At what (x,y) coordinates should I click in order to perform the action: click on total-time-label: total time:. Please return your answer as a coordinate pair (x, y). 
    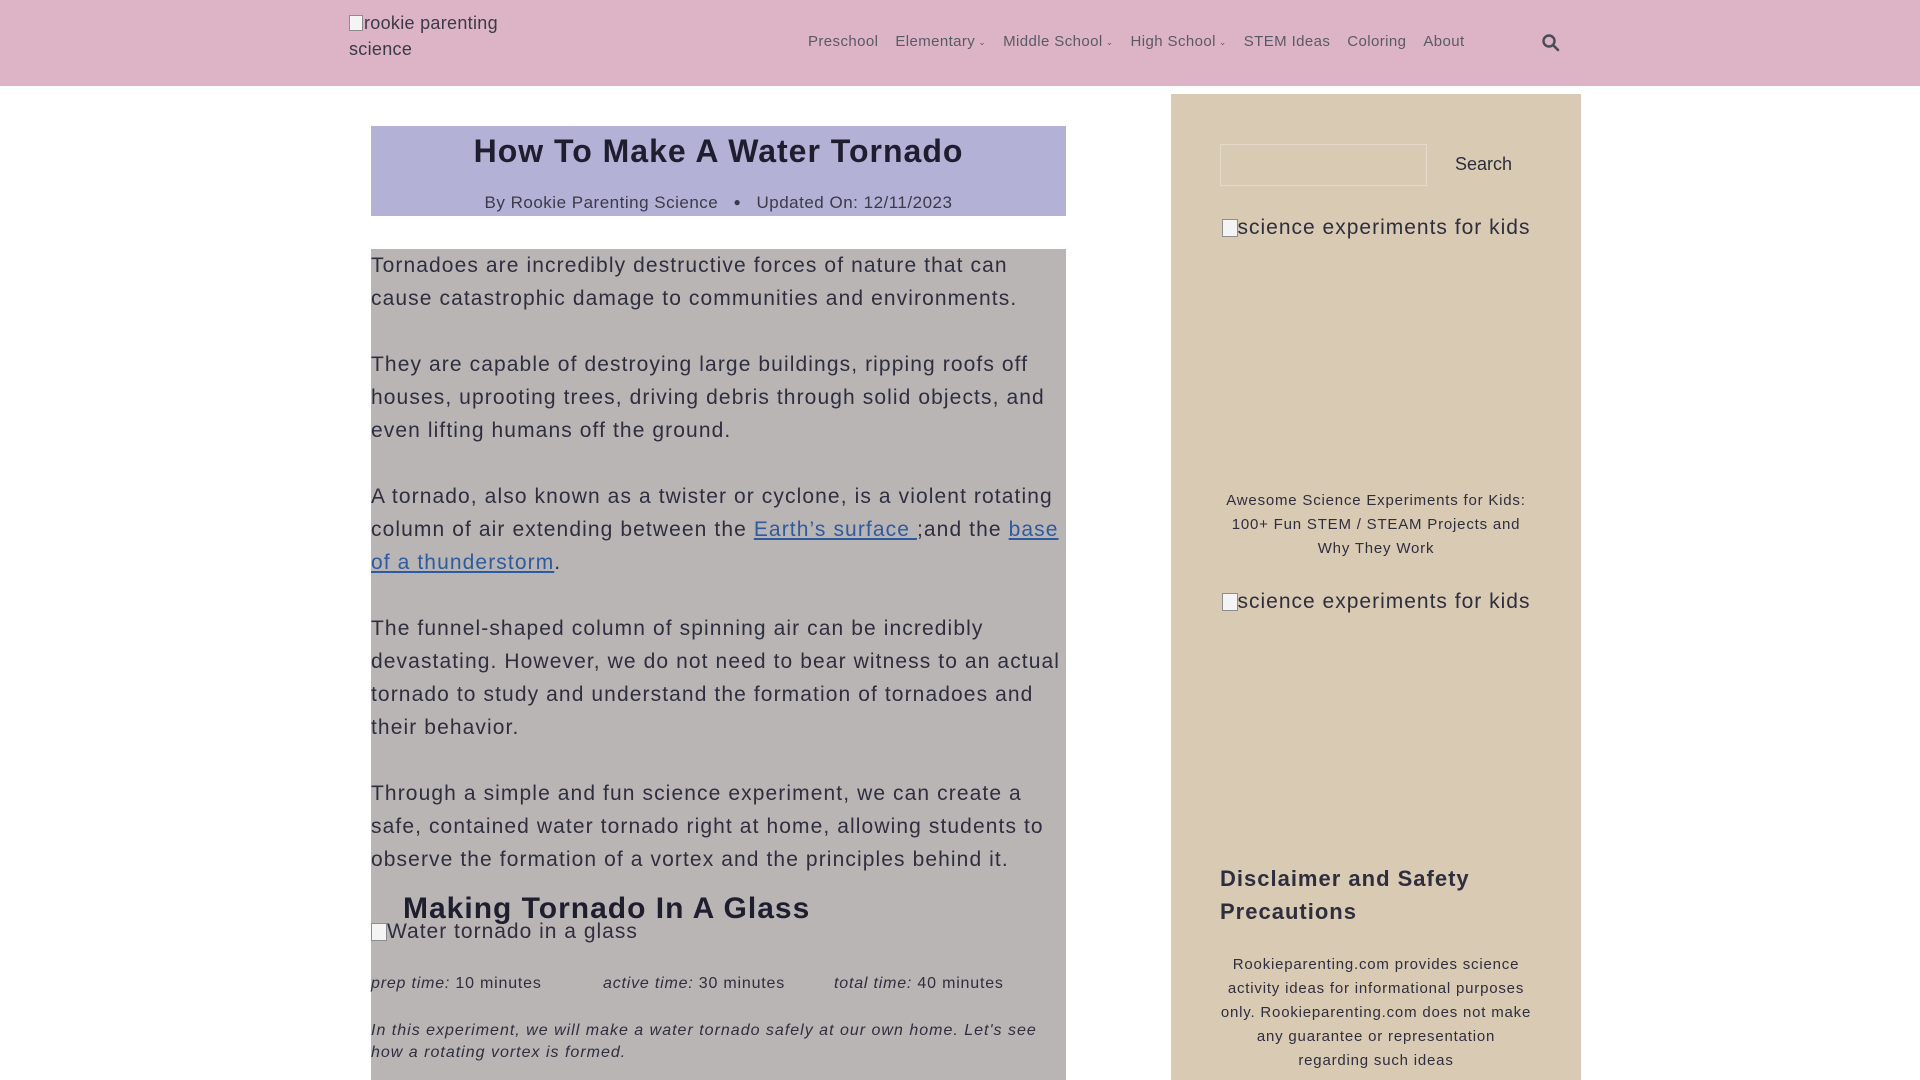
    Looking at the image, I should click on (873, 983).